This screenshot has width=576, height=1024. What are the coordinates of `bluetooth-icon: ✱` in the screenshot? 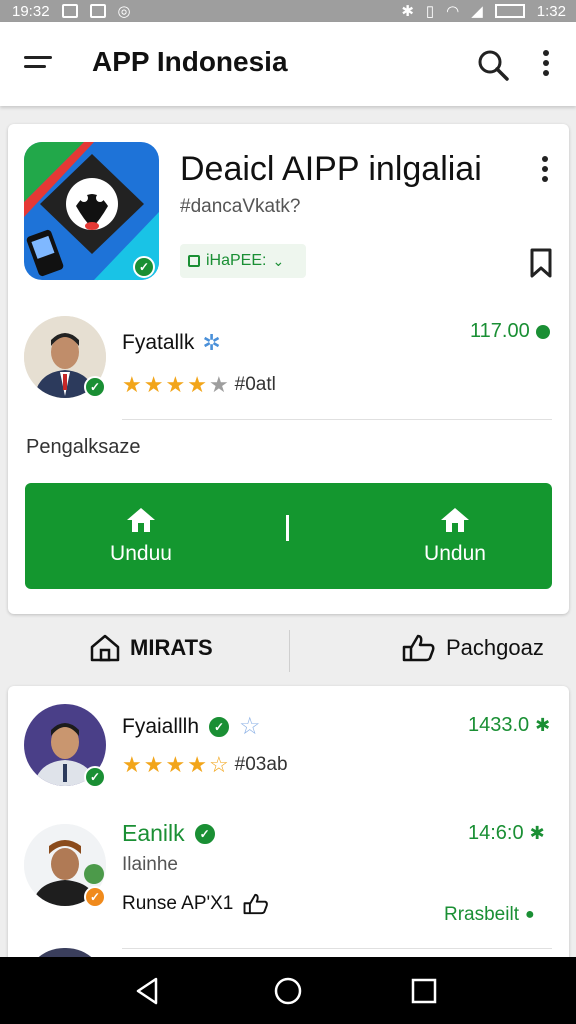 It's located at (407, 11).